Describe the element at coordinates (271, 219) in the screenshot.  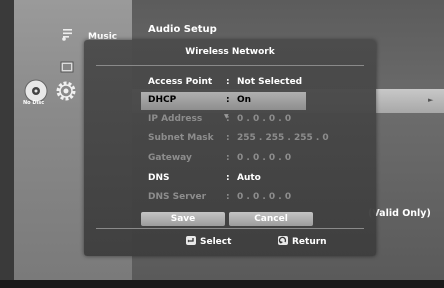
I see `cancel-button: Cancel` at that location.